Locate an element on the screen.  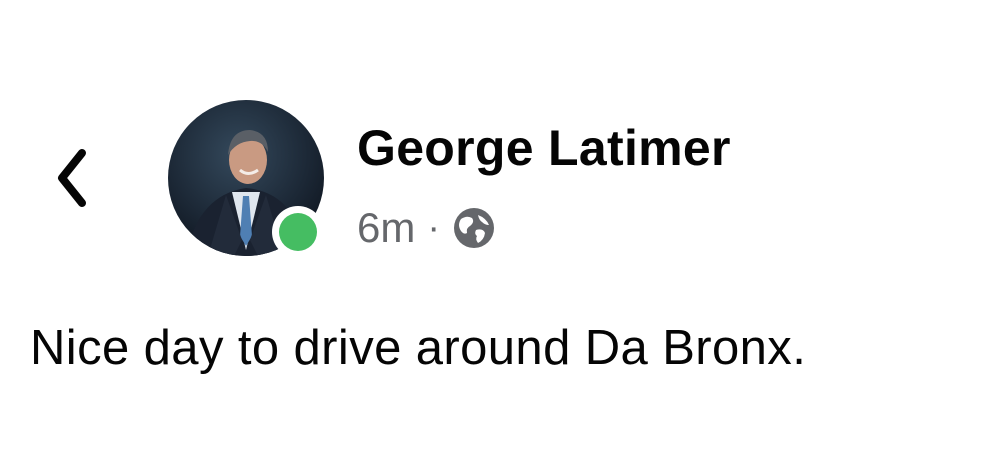
author-name: George Latimer is located at coordinates (544, 148).